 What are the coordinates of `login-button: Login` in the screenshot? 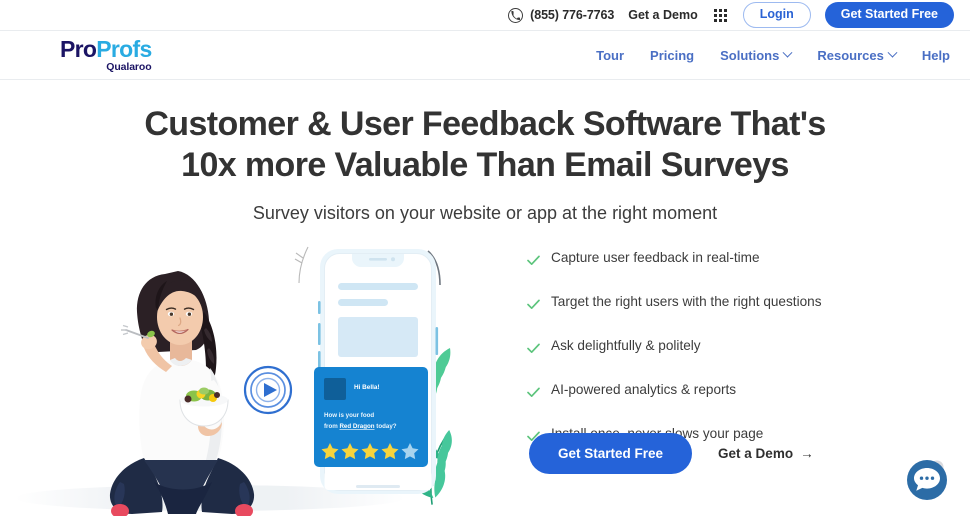 It's located at (776, 15).